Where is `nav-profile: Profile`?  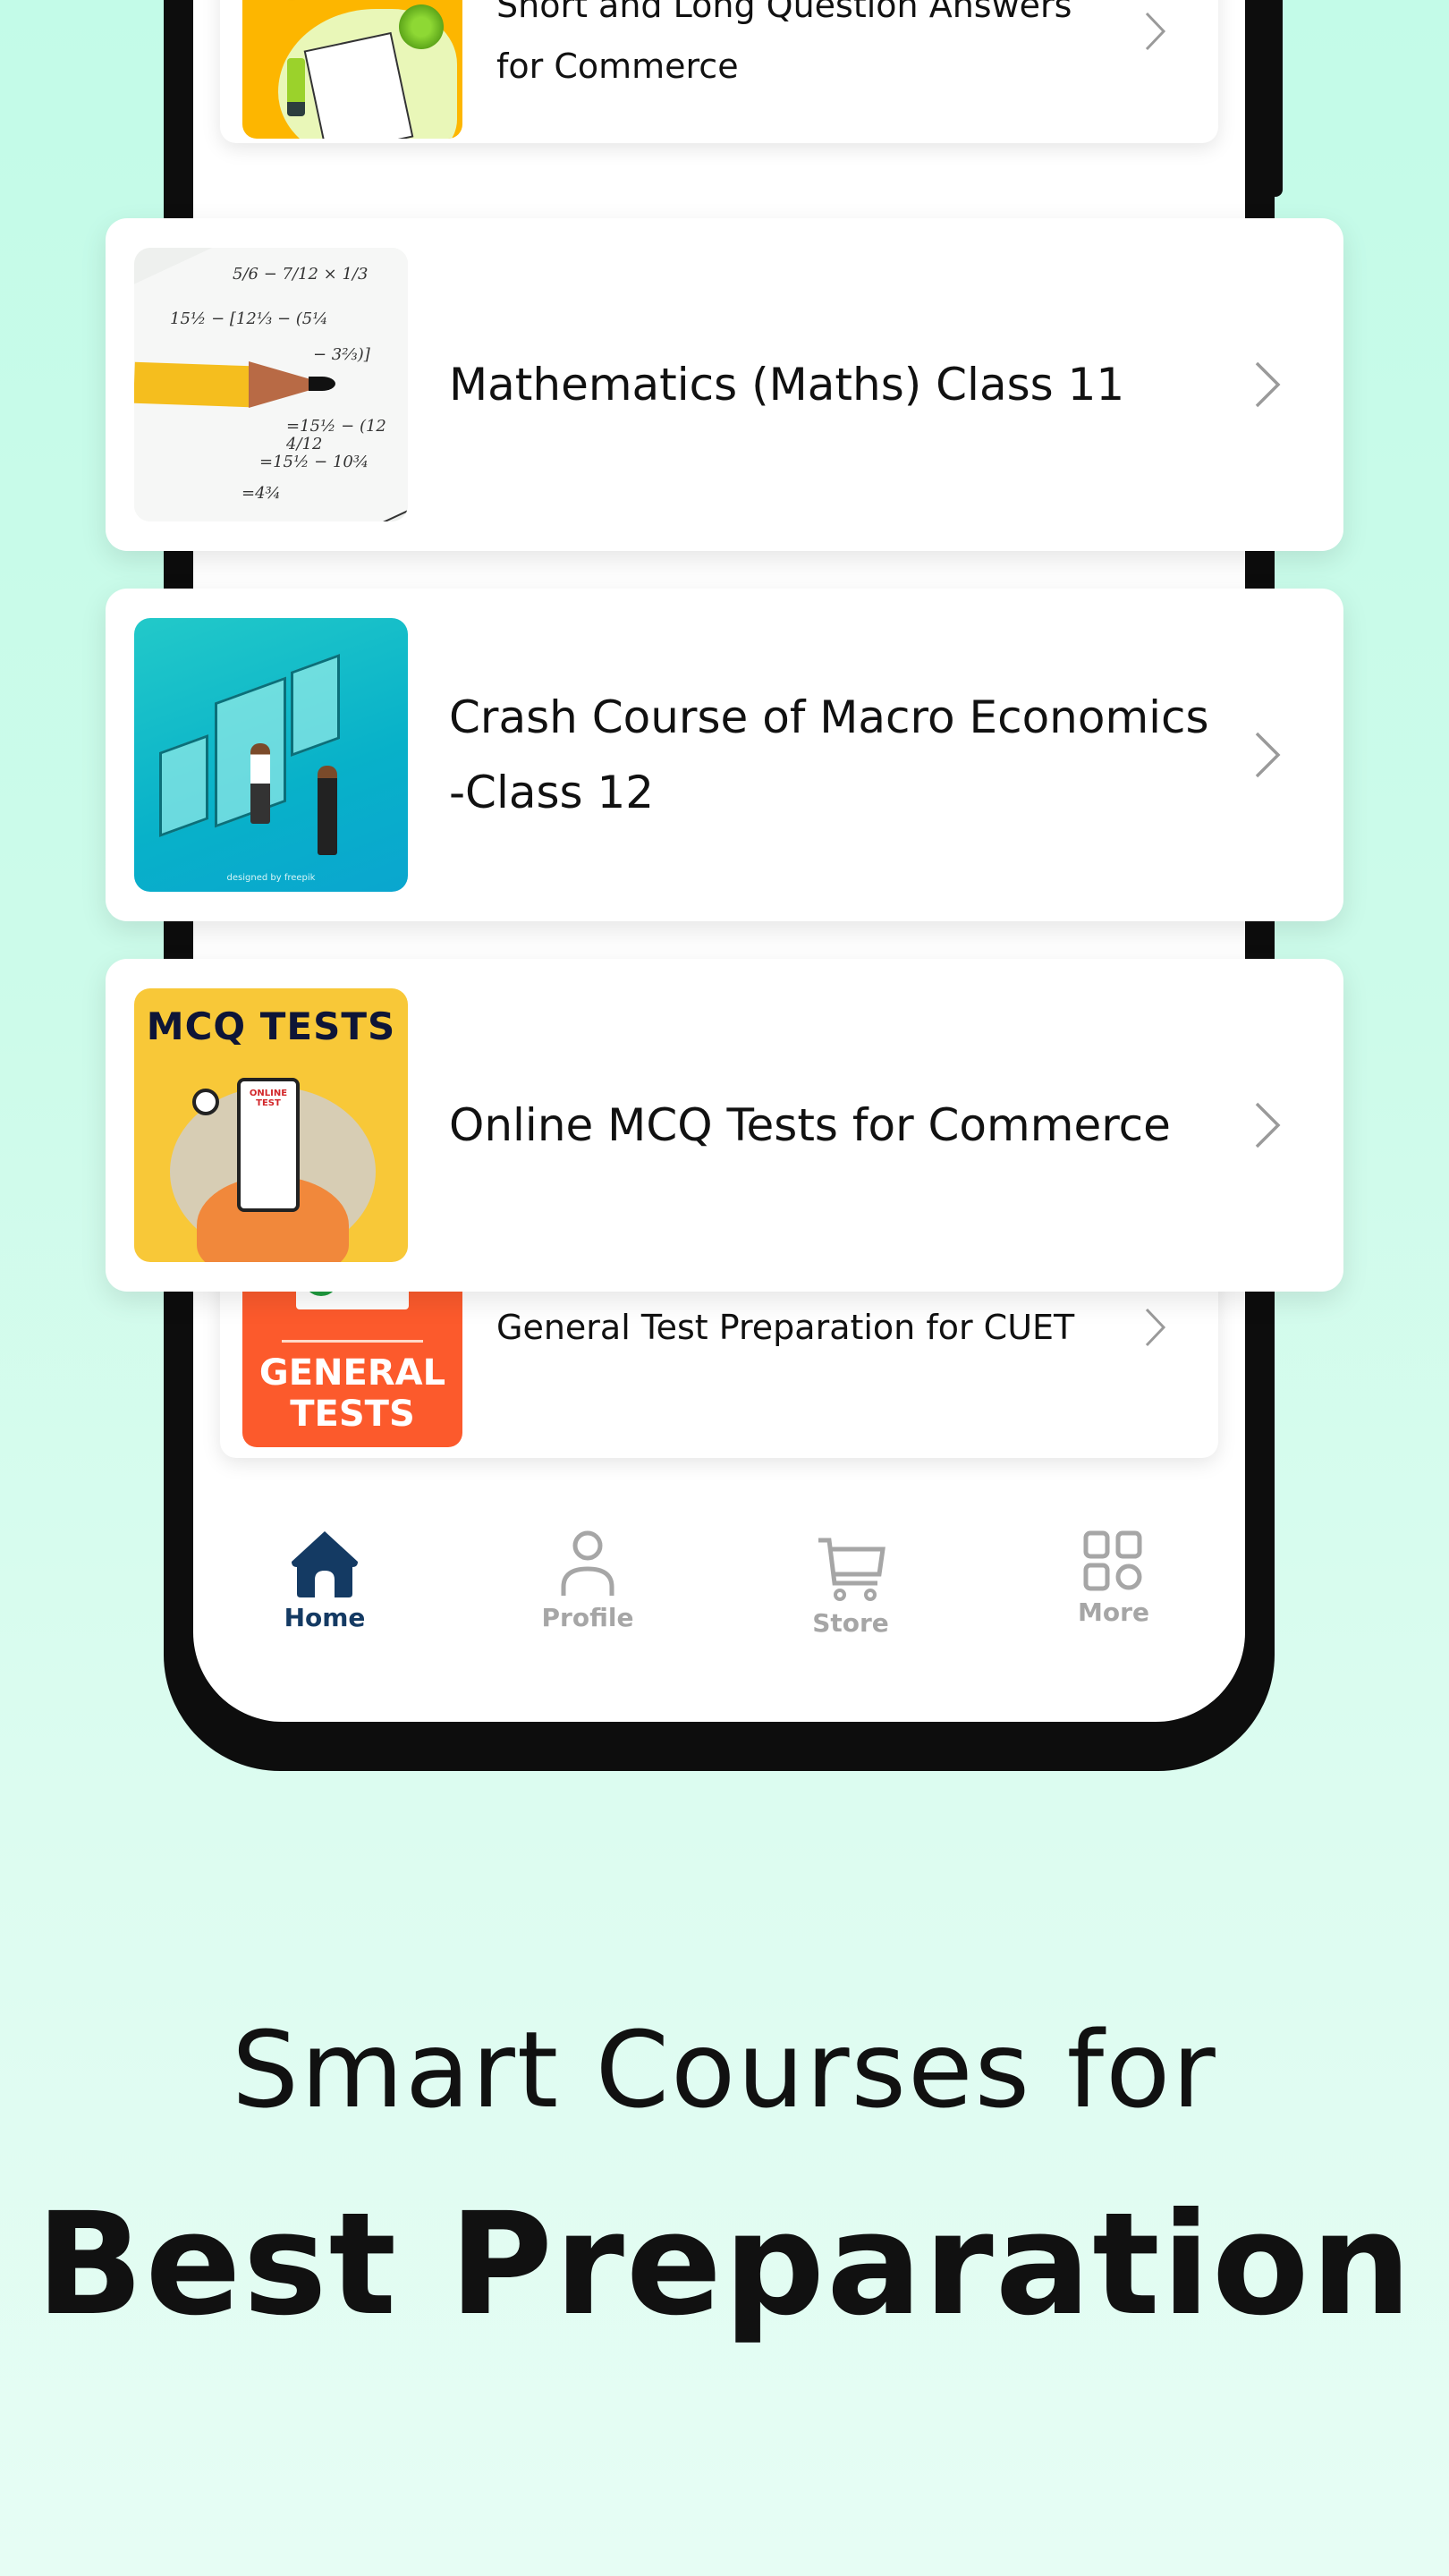 nav-profile: Profile is located at coordinates (587, 1592).